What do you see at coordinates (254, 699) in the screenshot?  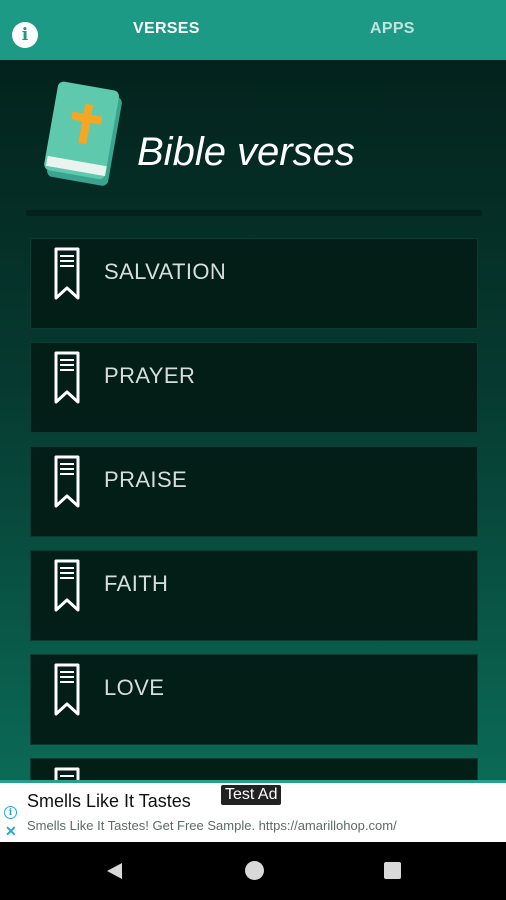 I see `topic-item: LOVE` at bounding box center [254, 699].